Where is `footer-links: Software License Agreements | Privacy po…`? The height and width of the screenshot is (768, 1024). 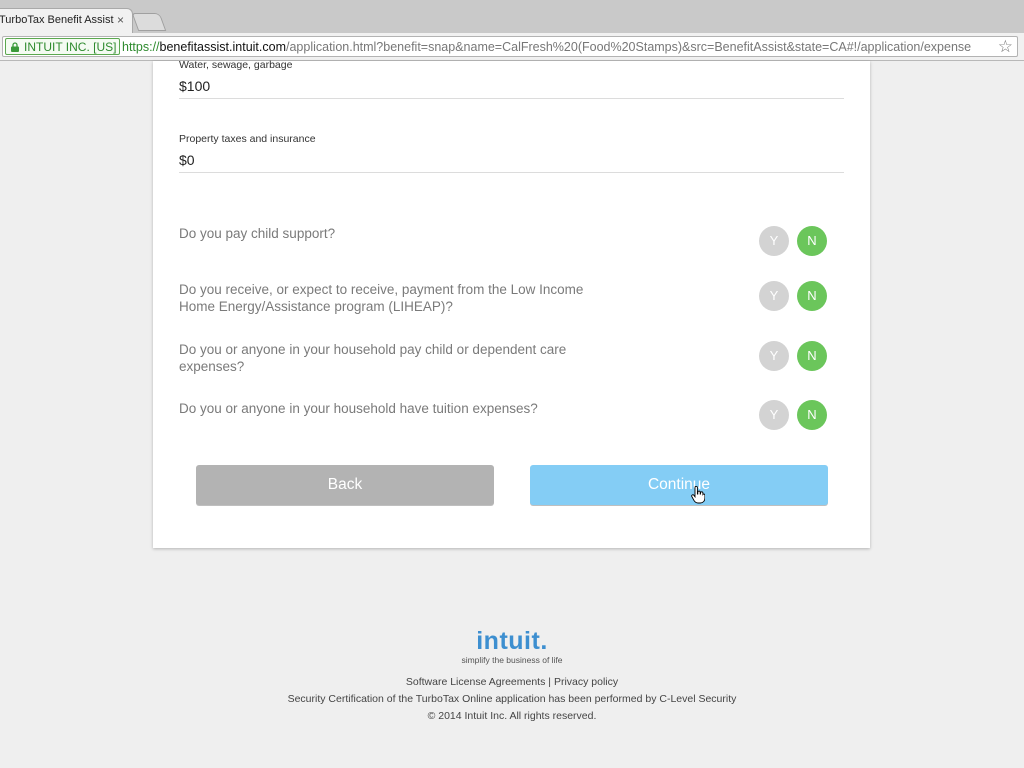
footer-links: Software License Agreements | Privacy po… is located at coordinates (512, 682).